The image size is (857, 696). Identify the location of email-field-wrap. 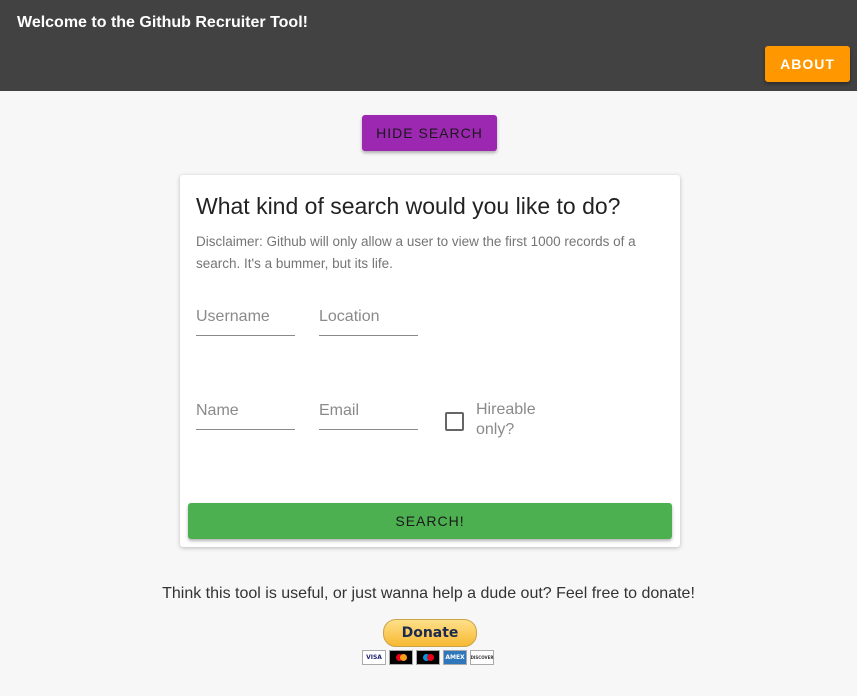
(368, 413).